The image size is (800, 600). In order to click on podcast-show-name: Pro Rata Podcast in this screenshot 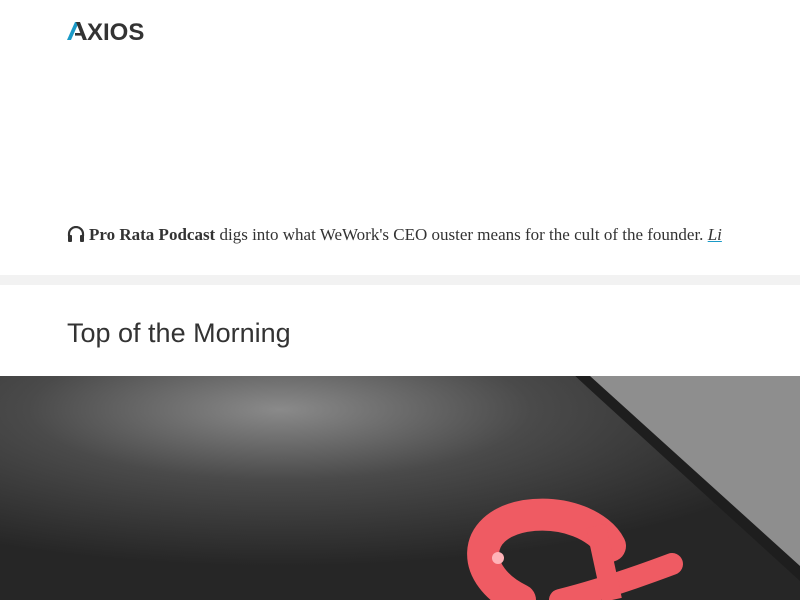, I will do `click(152, 234)`.